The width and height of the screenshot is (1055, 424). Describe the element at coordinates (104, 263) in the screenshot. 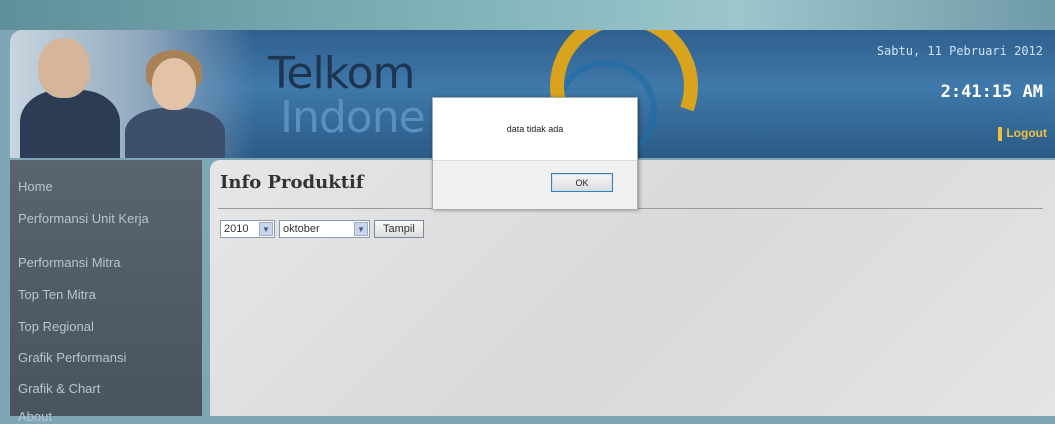

I see `sidebar-item-performansi-mitra: Performansi Mitra` at that location.